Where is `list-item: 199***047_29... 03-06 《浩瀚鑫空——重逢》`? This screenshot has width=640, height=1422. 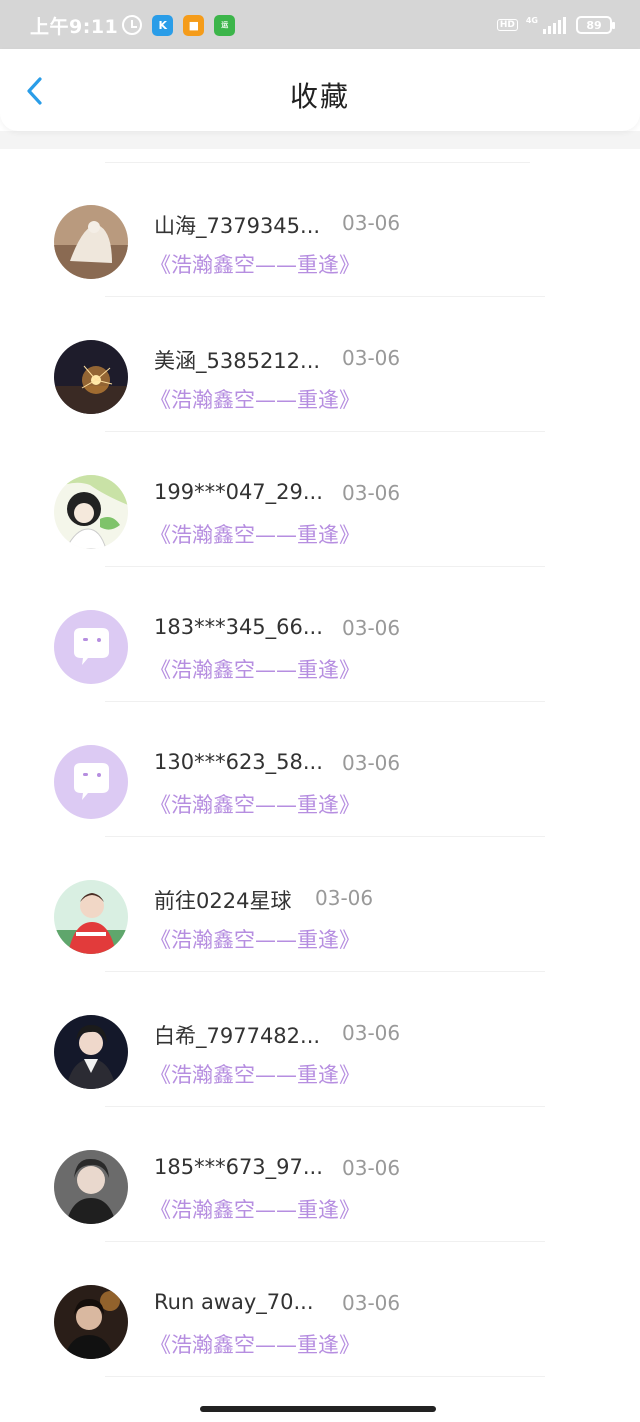 list-item: 199***047_29... 03-06 《浩瀚鑫空——重逢》 is located at coordinates (320, 493).